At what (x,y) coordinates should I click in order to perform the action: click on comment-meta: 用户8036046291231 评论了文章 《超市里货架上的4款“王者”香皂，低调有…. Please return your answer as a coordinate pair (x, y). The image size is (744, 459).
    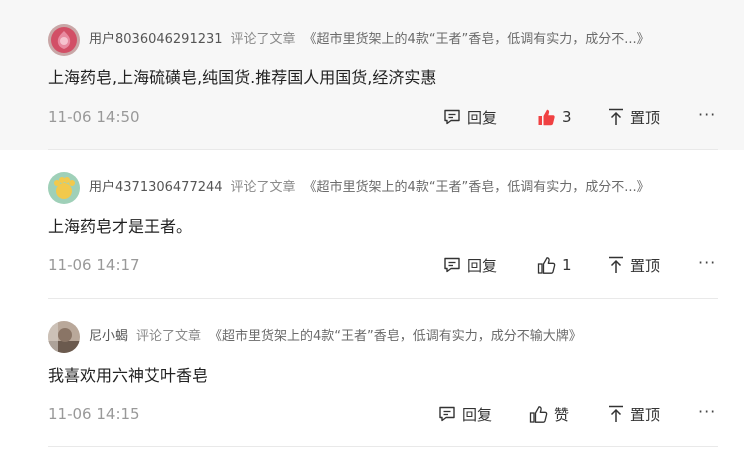
    Looking at the image, I should click on (369, 40).